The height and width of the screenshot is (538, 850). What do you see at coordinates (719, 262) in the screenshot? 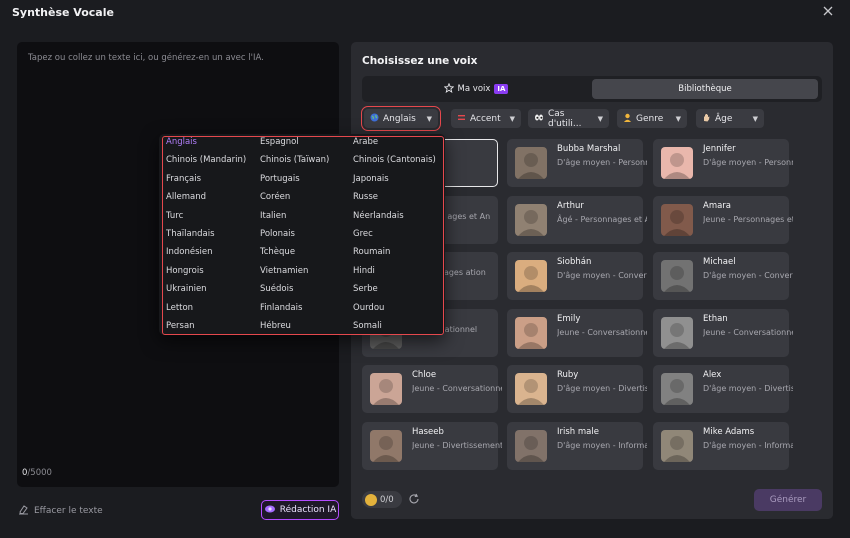
I see `voice-name: Michael` at bounding box center [719, 262].